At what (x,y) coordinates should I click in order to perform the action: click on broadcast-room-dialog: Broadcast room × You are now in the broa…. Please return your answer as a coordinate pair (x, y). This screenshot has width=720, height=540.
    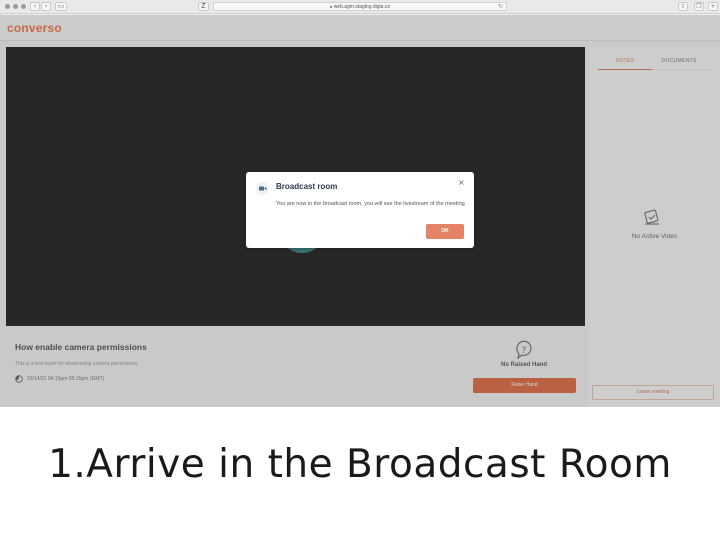
    Looking at the image, I should click on (360, 210).